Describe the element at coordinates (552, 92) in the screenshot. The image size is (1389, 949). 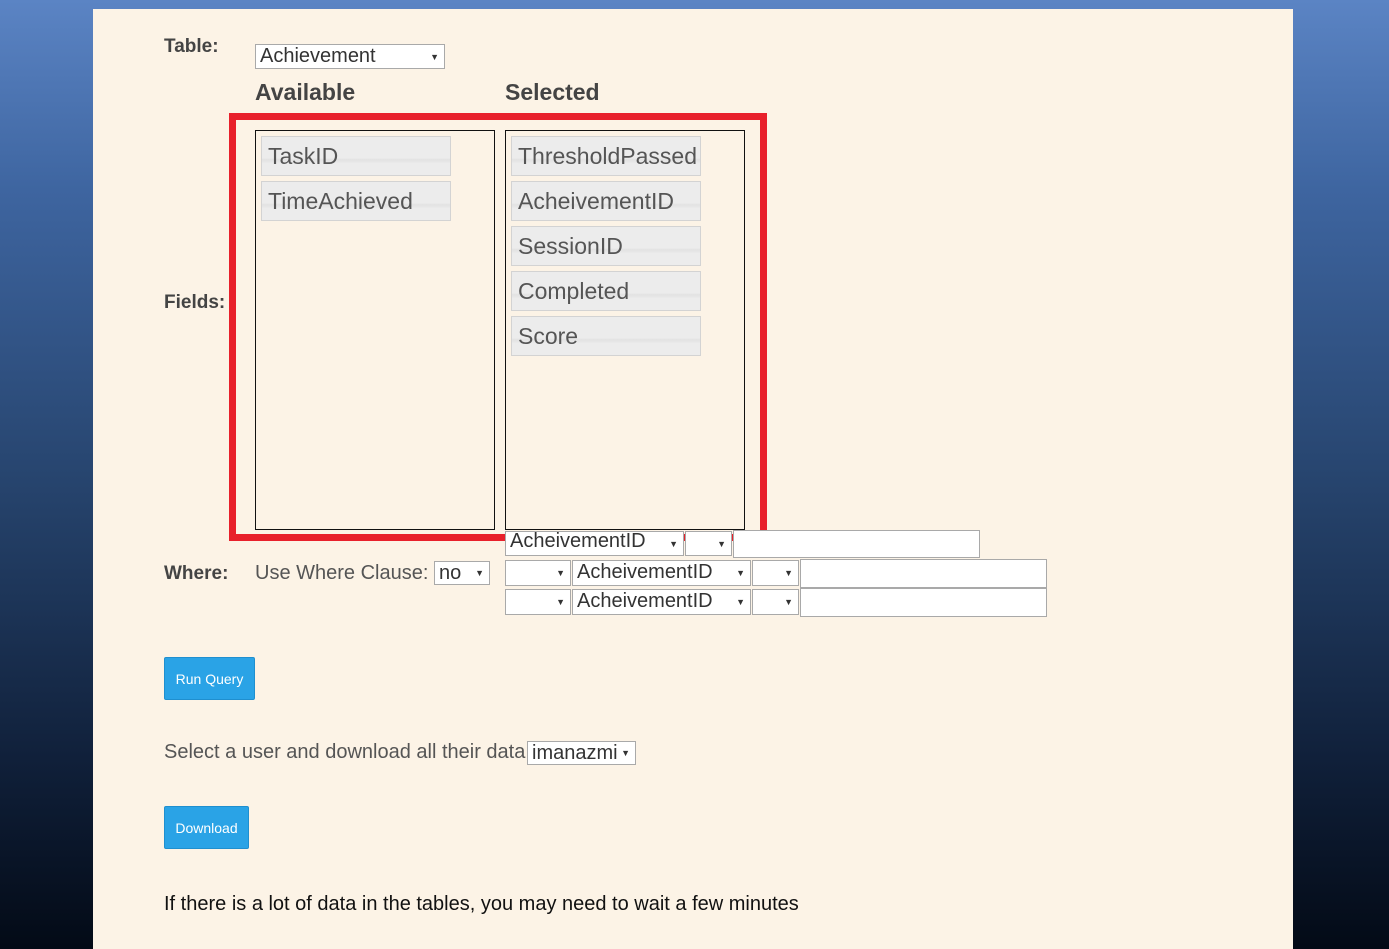
I see `selected-heading: Selected` at that location.